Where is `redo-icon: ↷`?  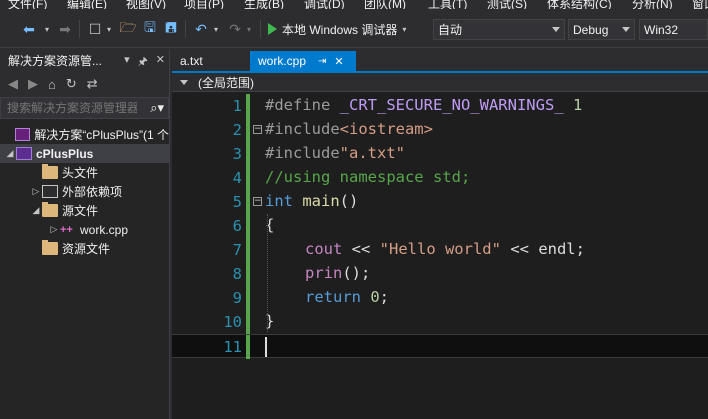
redo-icon: ↷ is located at coordinates (235, 29).